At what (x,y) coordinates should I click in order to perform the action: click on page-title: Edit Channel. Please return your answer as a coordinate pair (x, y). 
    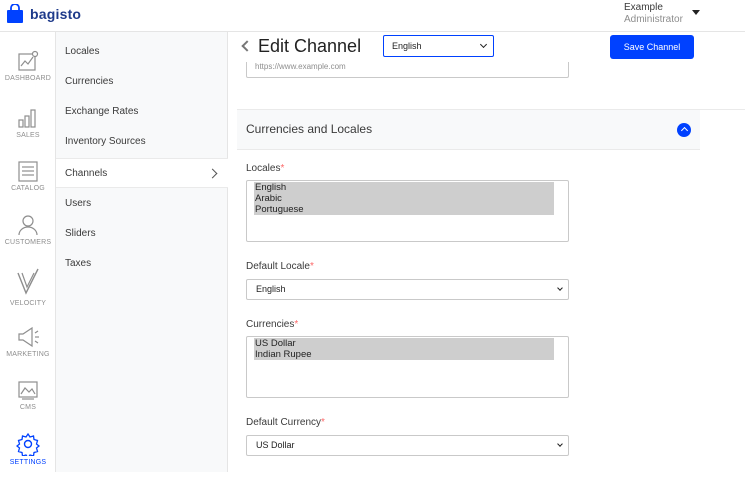
    Looking at the image, I should click on (310, 46).